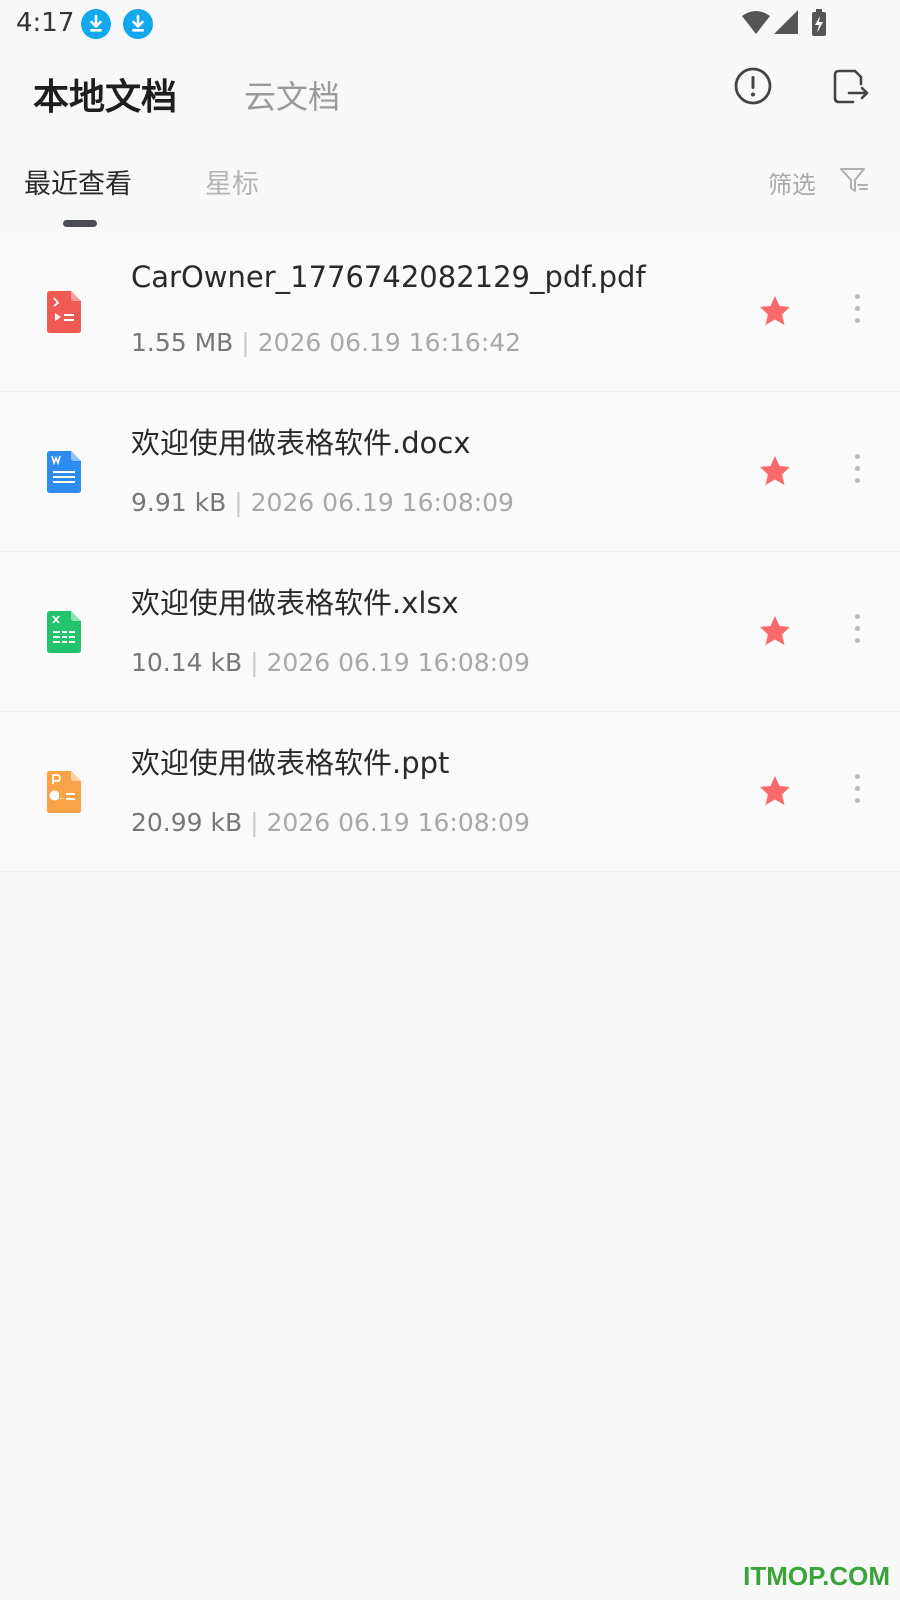 This screenshot has height=1600, width=900. Describe the element at coordinates (105, 94) in the screenshot. I see `tab-local-documents: 本地文档` at that location.